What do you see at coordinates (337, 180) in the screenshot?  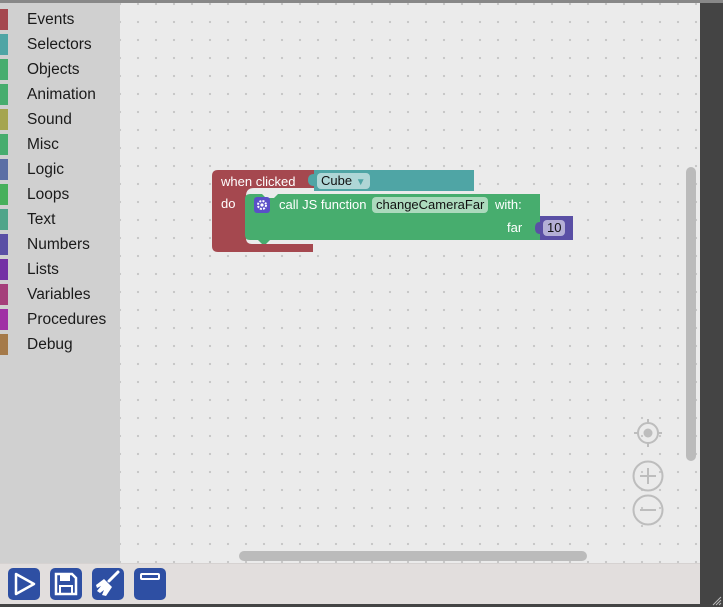 I see `selector-value: Cube` at bounding box center [337, 180].